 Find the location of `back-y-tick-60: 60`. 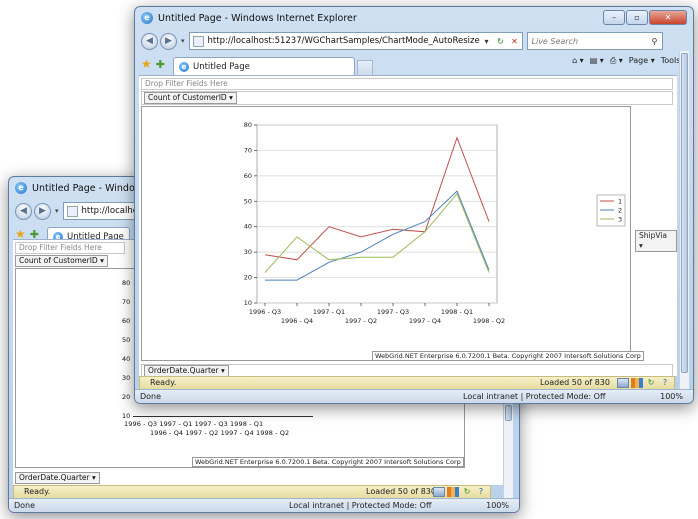

back-y-tick-60: 60 is located at coordinates (126, 321).